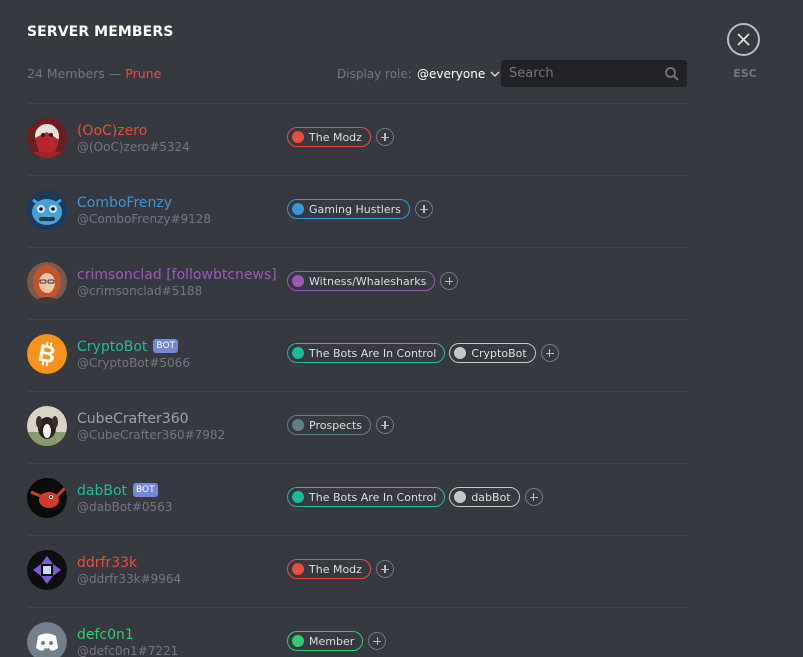 This screenshot has height=657, width=803. What do you see at coordinates (47, 138) in the screenshot?
I see `red-white-character-avatar` at bounding box center [47, 138].